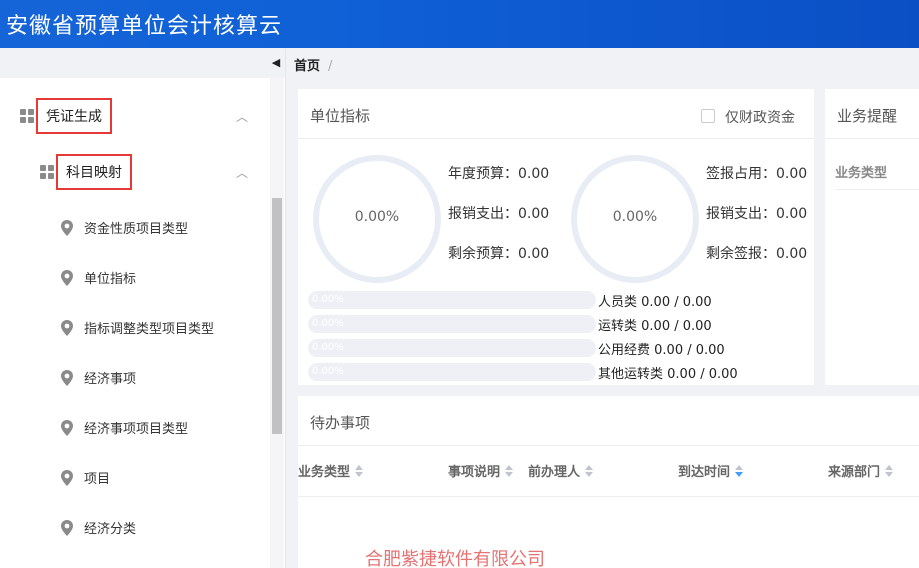 Image resolution: width=919 pixels, height=568 pixels. Describe the element at coordinates (608, 496) in the screenshot. I see `table-header-divider` at that location.